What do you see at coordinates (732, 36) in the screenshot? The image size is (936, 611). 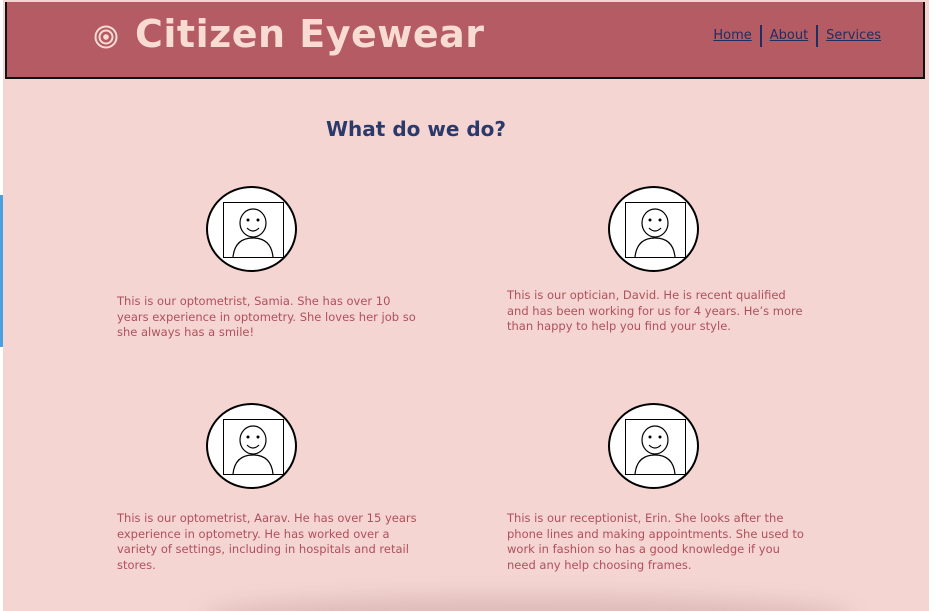 I see `nav-link-home: Home` at bounding box center [732, 36].